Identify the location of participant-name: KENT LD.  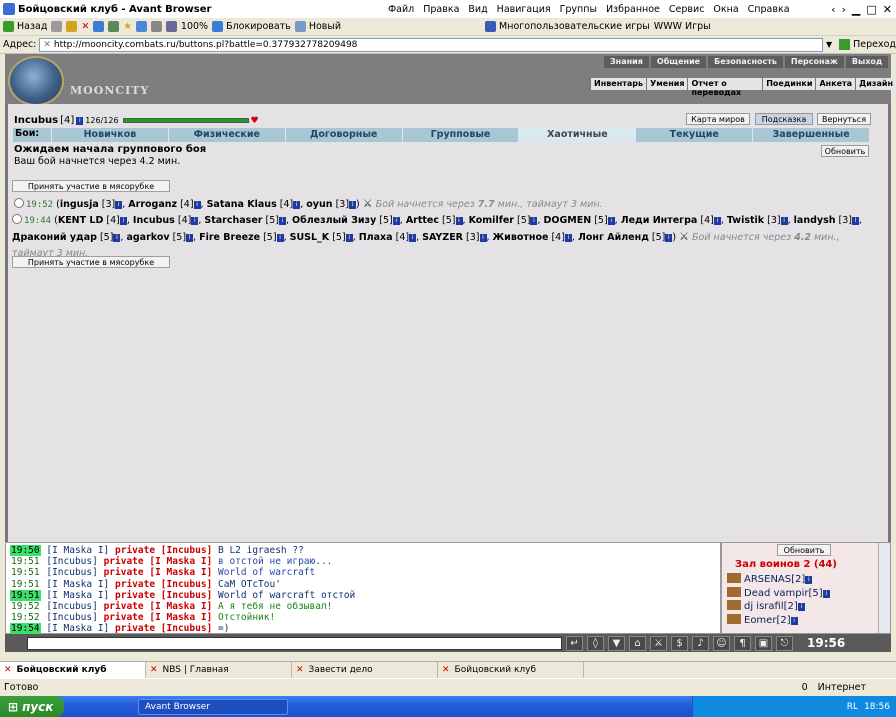
(81, 220).